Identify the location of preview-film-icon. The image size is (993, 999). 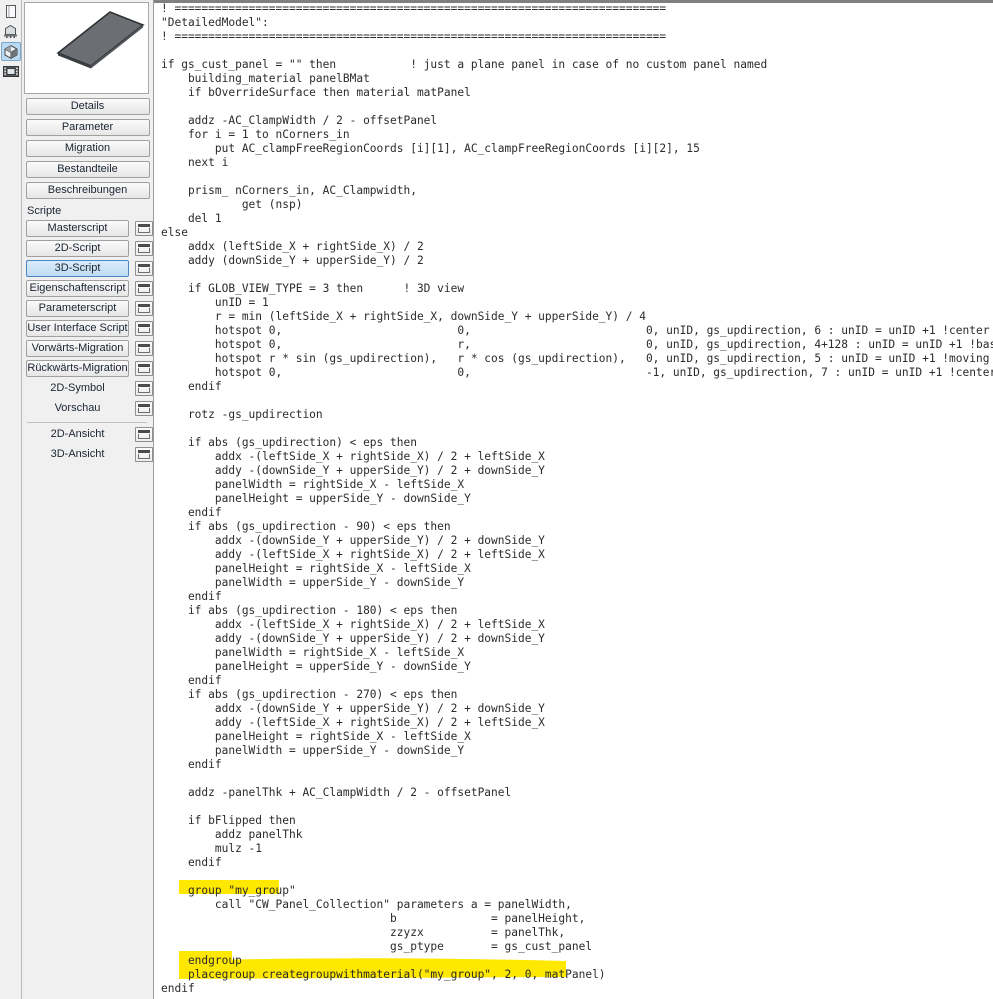
(11, 71).